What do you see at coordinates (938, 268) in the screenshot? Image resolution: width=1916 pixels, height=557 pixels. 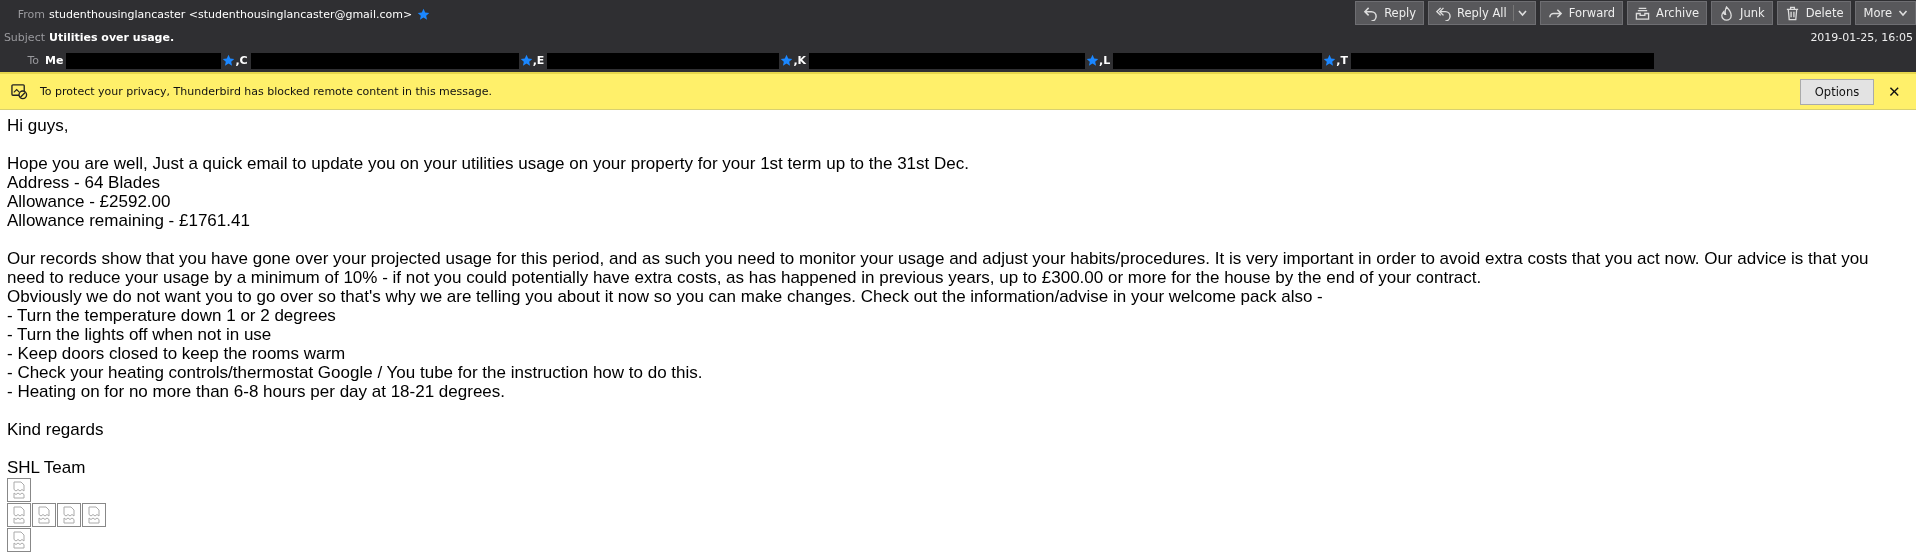 I see `message-text: Our records show that you have gone over your projected usage for this period, and as such you need to monitor your usage and adjust your habits/procedures. It is very important in order to avoid extra costs that you act now. Our advice is that you need to reduce your usage by a minimum of 10% - if not you could potentially have extra costs, as has happened in previous years, up to £300.00 or more for the house by the end of your contract.` at bounding box center [938, 268].